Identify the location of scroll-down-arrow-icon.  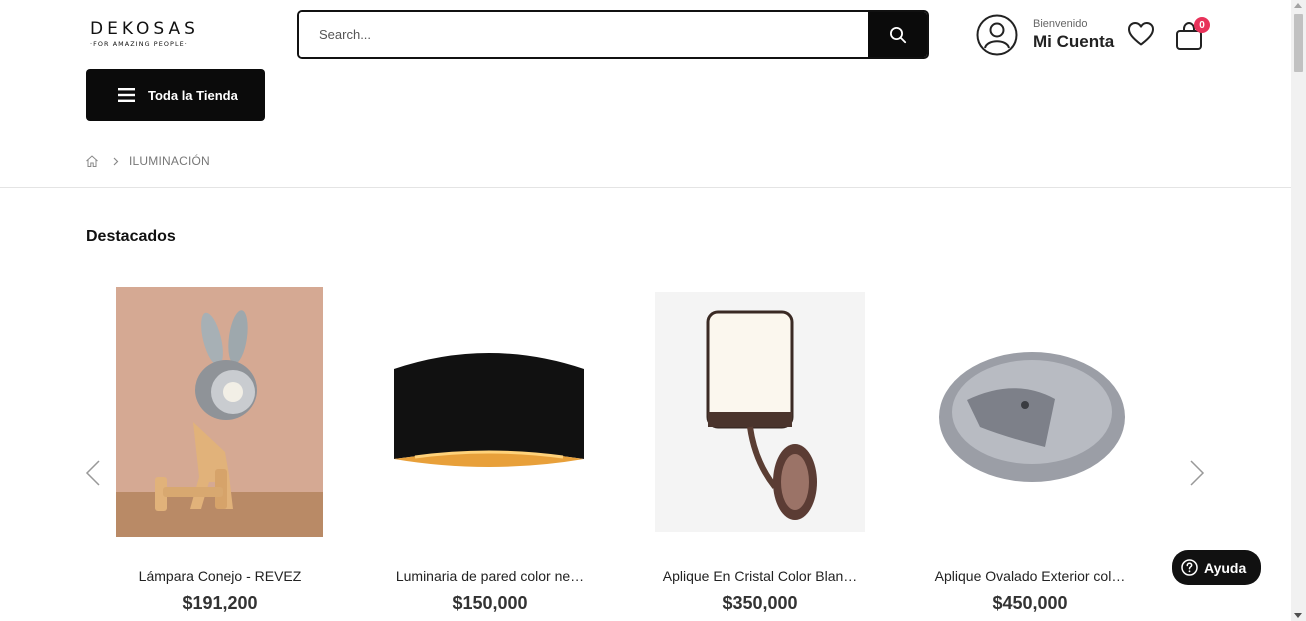
(1298, 615).